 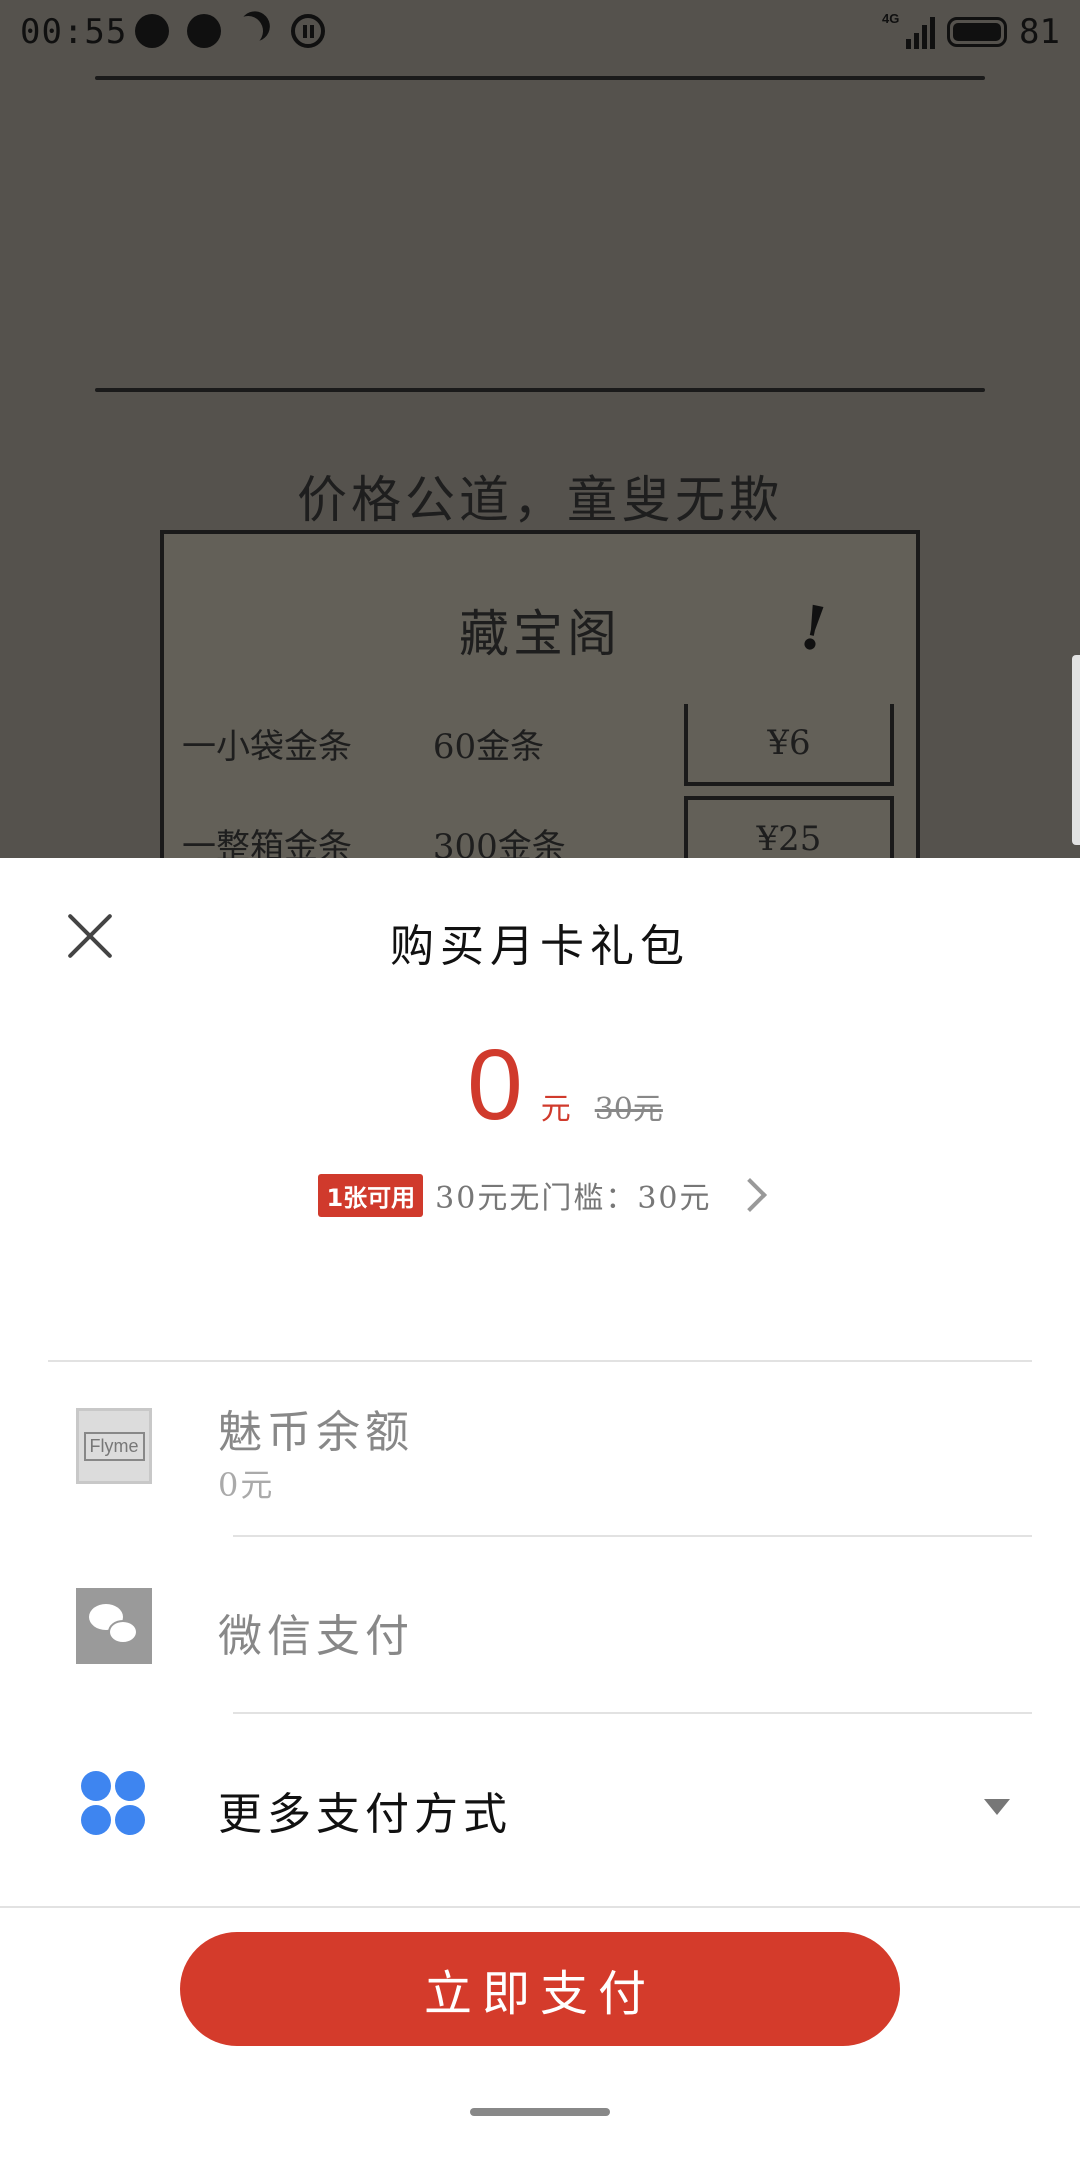 I want to click on payment-option-flyme-balance: Flyme 魅币余额 0元, so click(x=540, y=1463).